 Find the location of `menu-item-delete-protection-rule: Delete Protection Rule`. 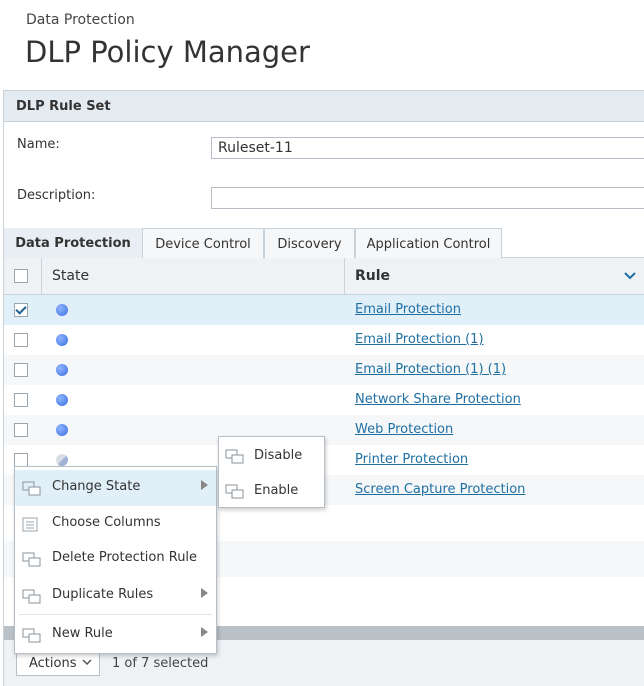

menu-item-delete-protection-rule: Delete Protection Rule is located at coordinates (115, 559).